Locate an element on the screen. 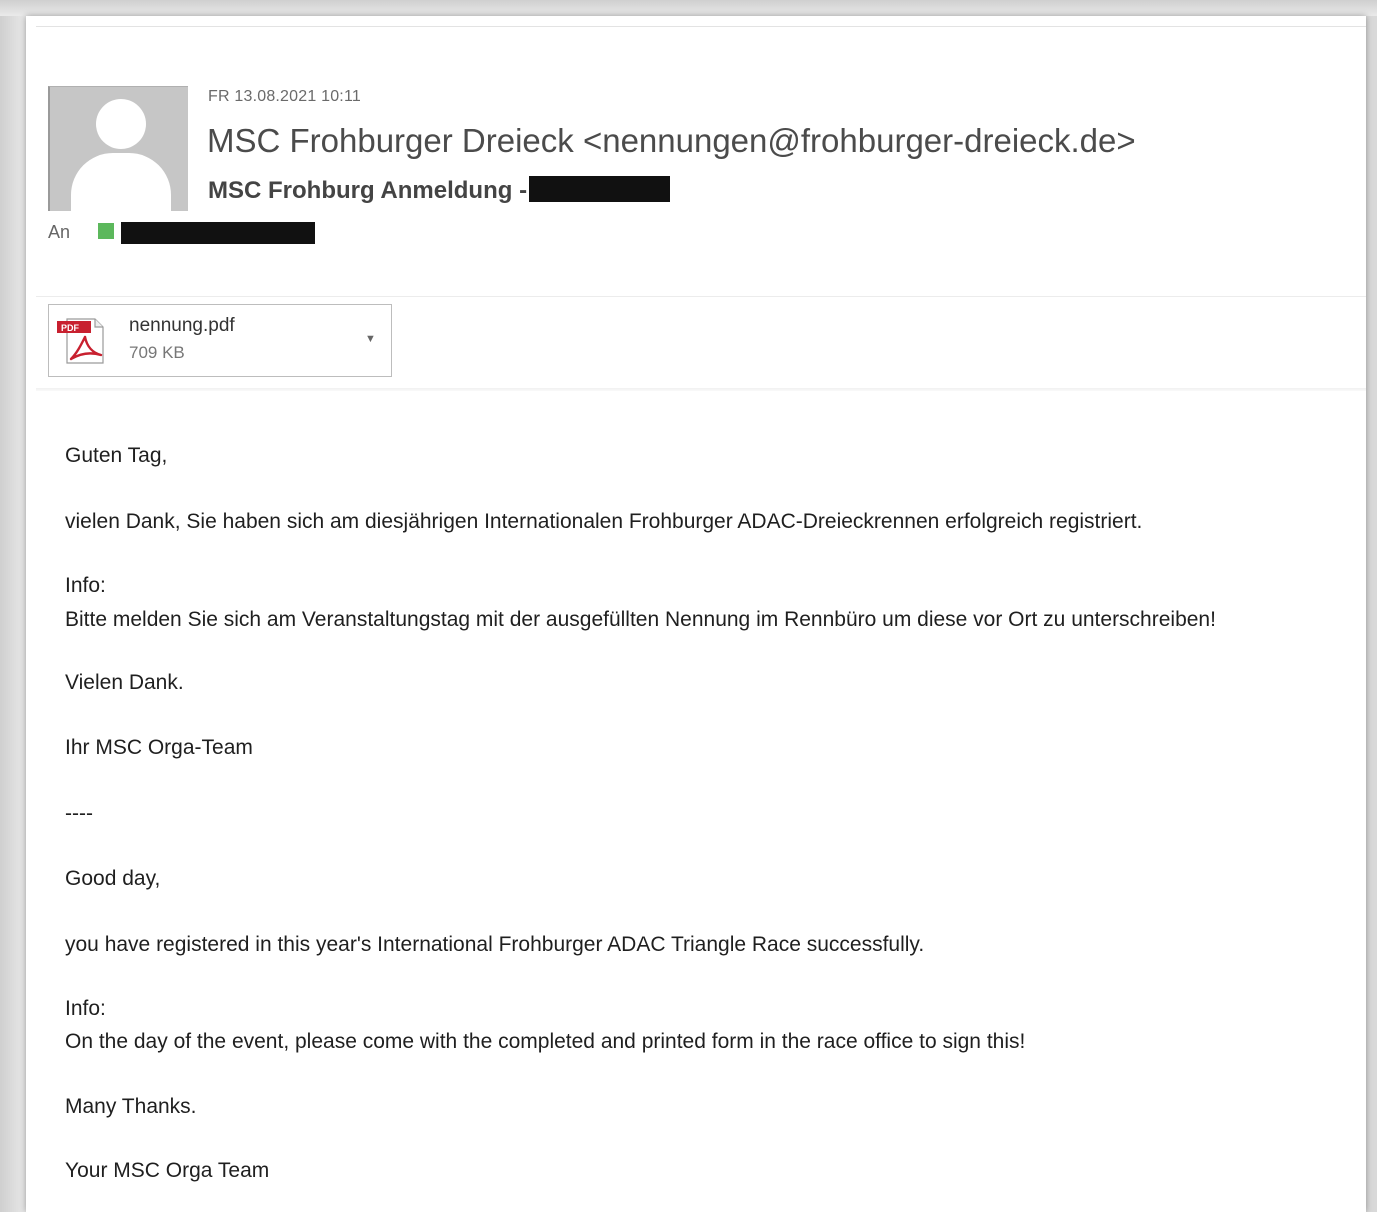  recipient-redaction is located at coordinates (218, 233).